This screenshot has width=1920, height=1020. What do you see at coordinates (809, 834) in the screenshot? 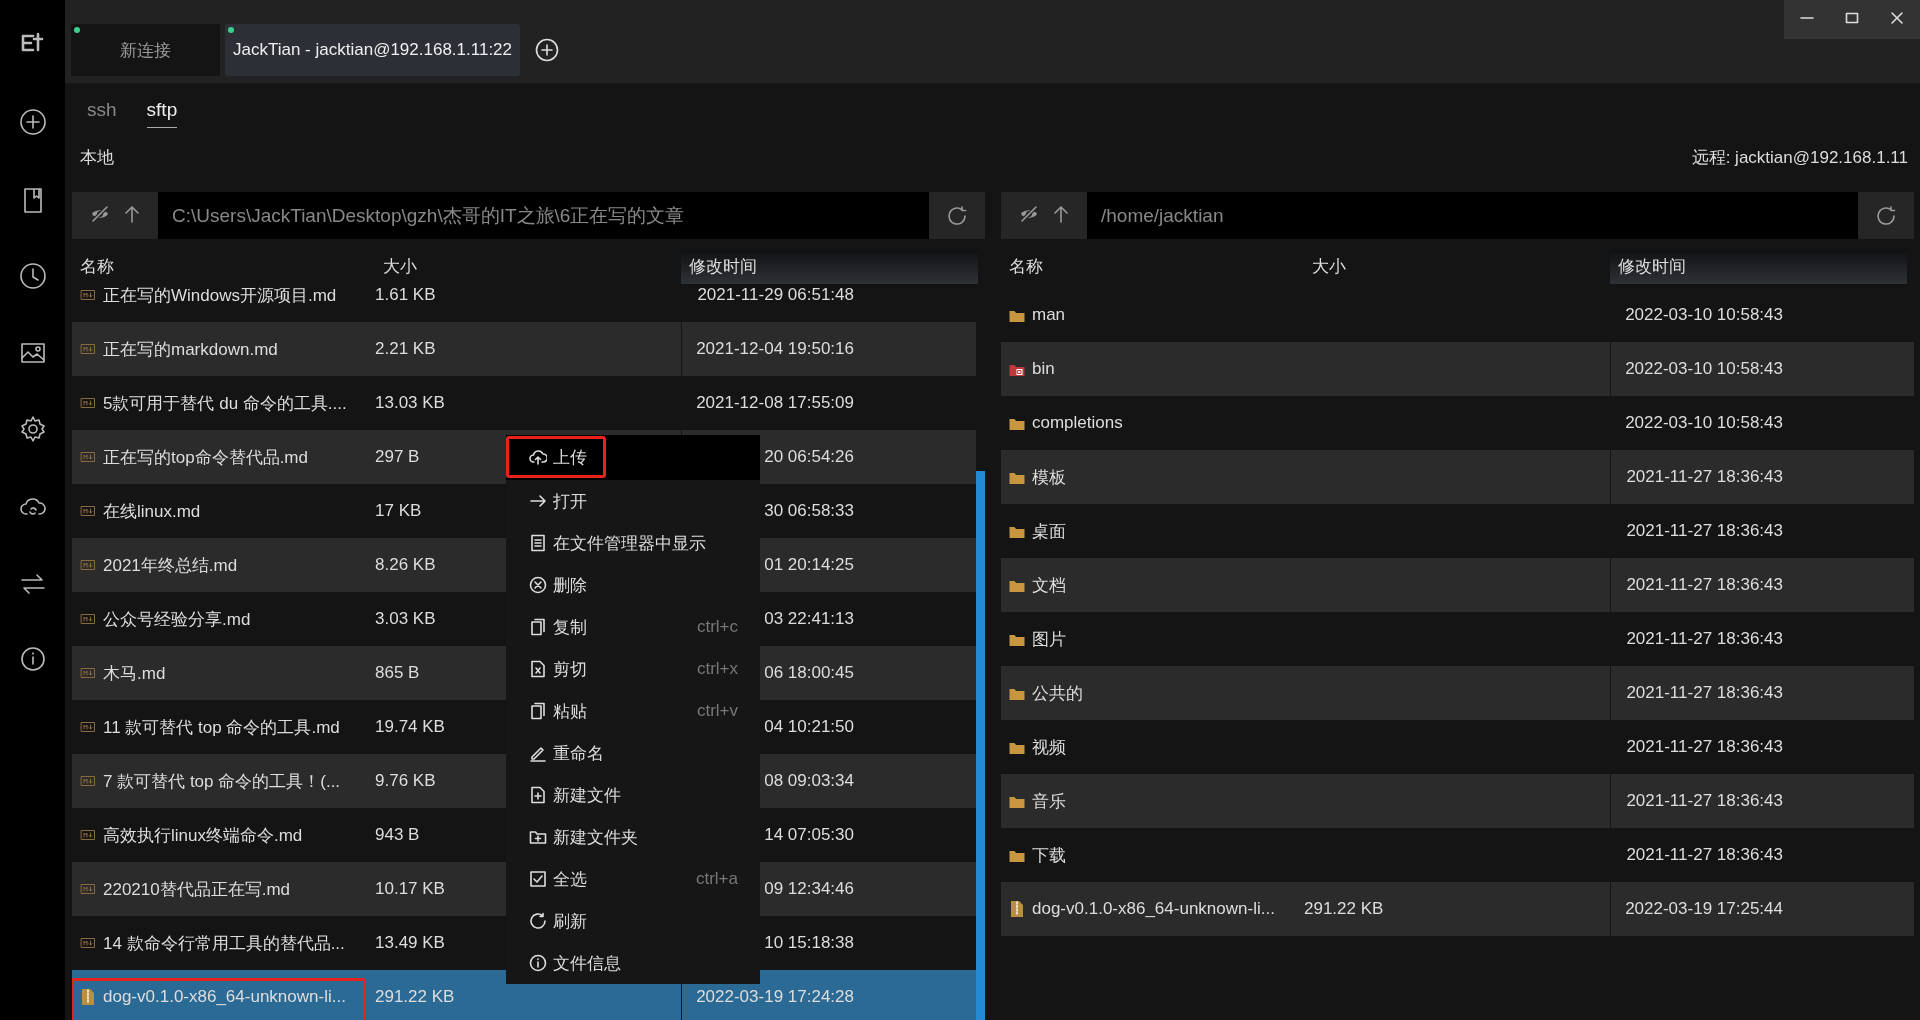
I see `modified-time: 14 07:05:30` at bounding box center [809, 834].